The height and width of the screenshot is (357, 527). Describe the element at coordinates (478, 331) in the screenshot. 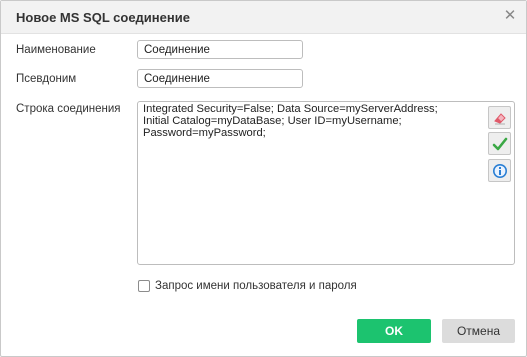

I see `cancel-button: Отмена` at that location.